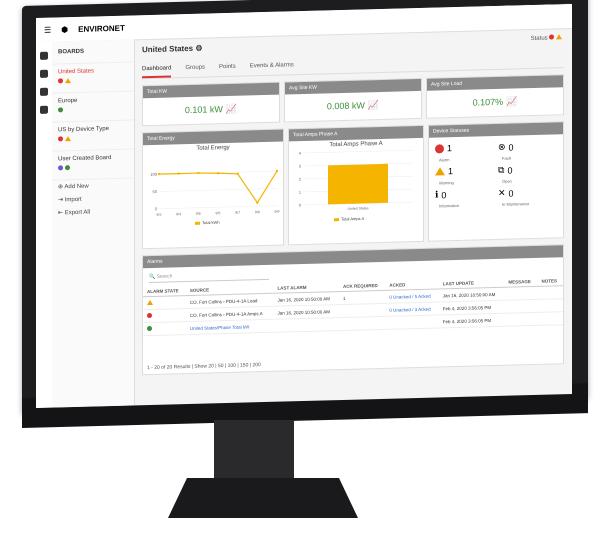  What do you see at coordinates (203, 110) in the screenshot?
I see `kpi-value: 0.101 kW` at bounding box center [203, 110].